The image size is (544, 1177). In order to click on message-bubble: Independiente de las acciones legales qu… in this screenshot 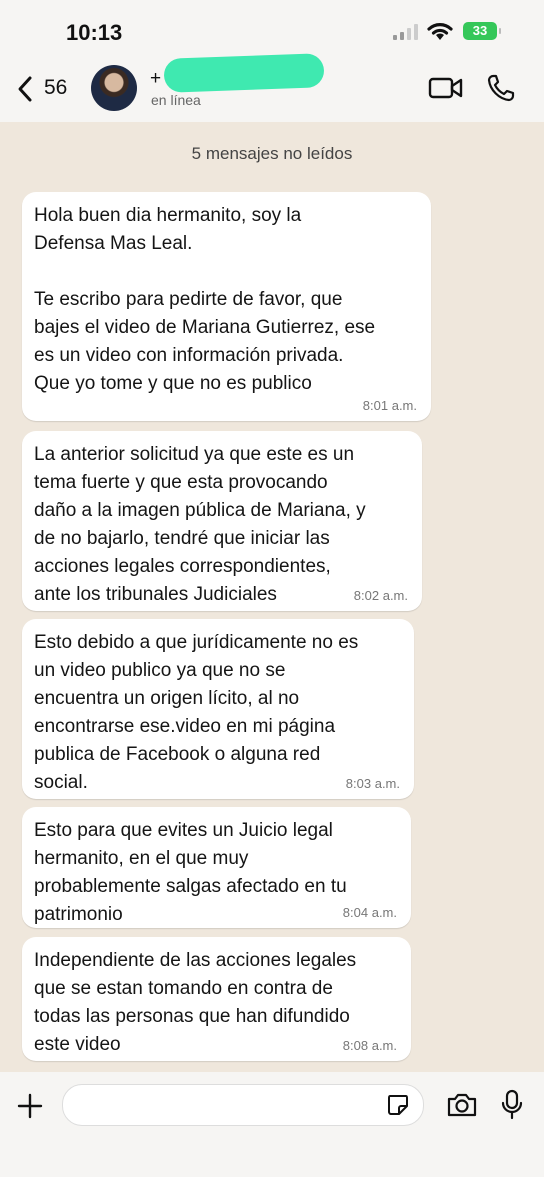, I will do `click(216, 999)`.